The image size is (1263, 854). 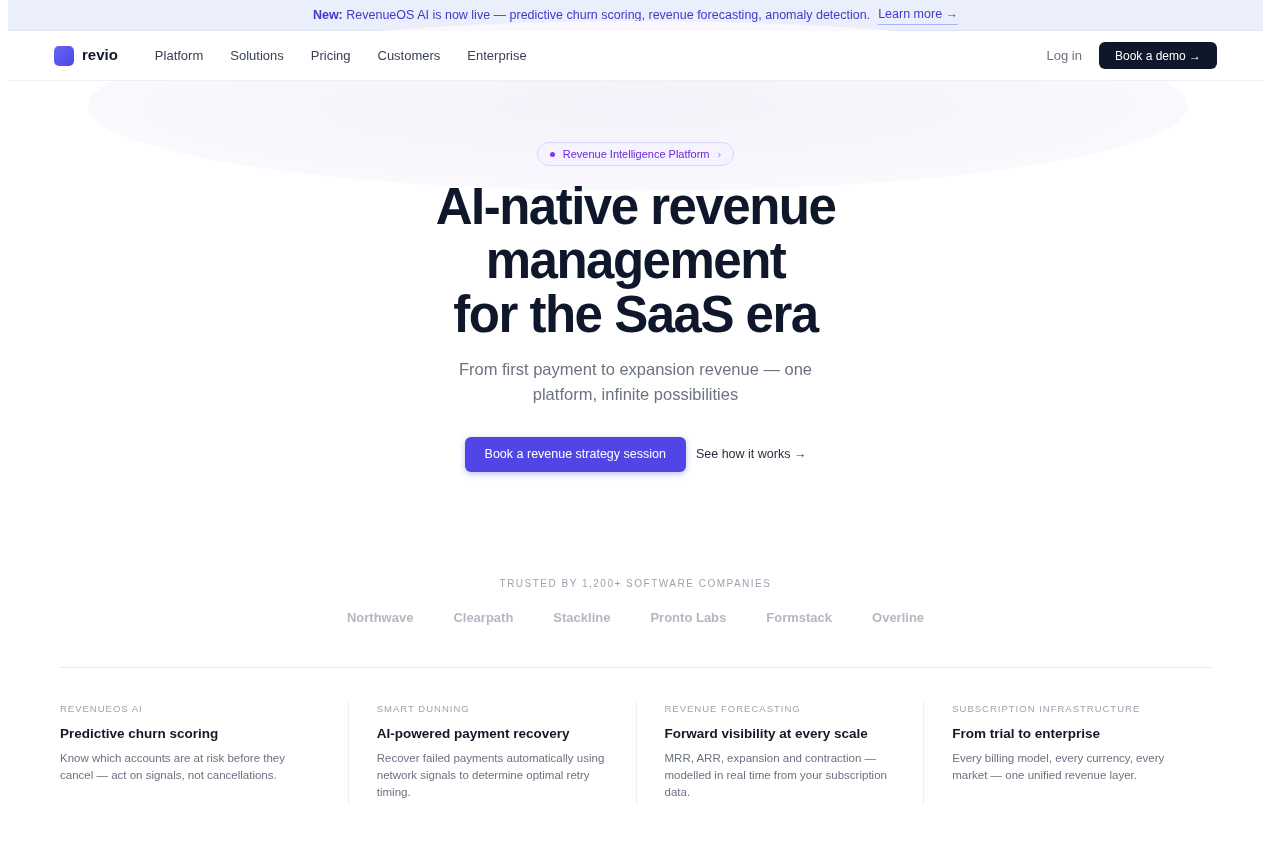 What do you see at coordinates (719, 154) in the screenshot?
I see `chevron-icon: ›` at bounding box center [719, 154].